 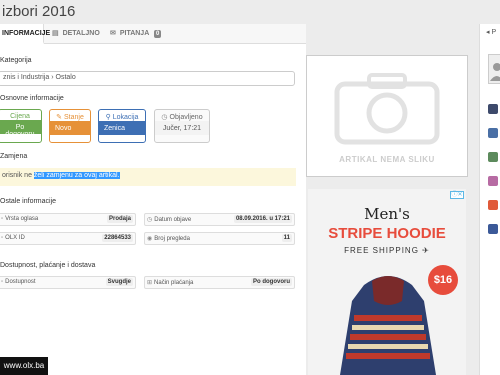 What do you see at coordinates (113, 33) in the screenshot?
I see `chat-icon: ✉` at bounding box center [113, 33].